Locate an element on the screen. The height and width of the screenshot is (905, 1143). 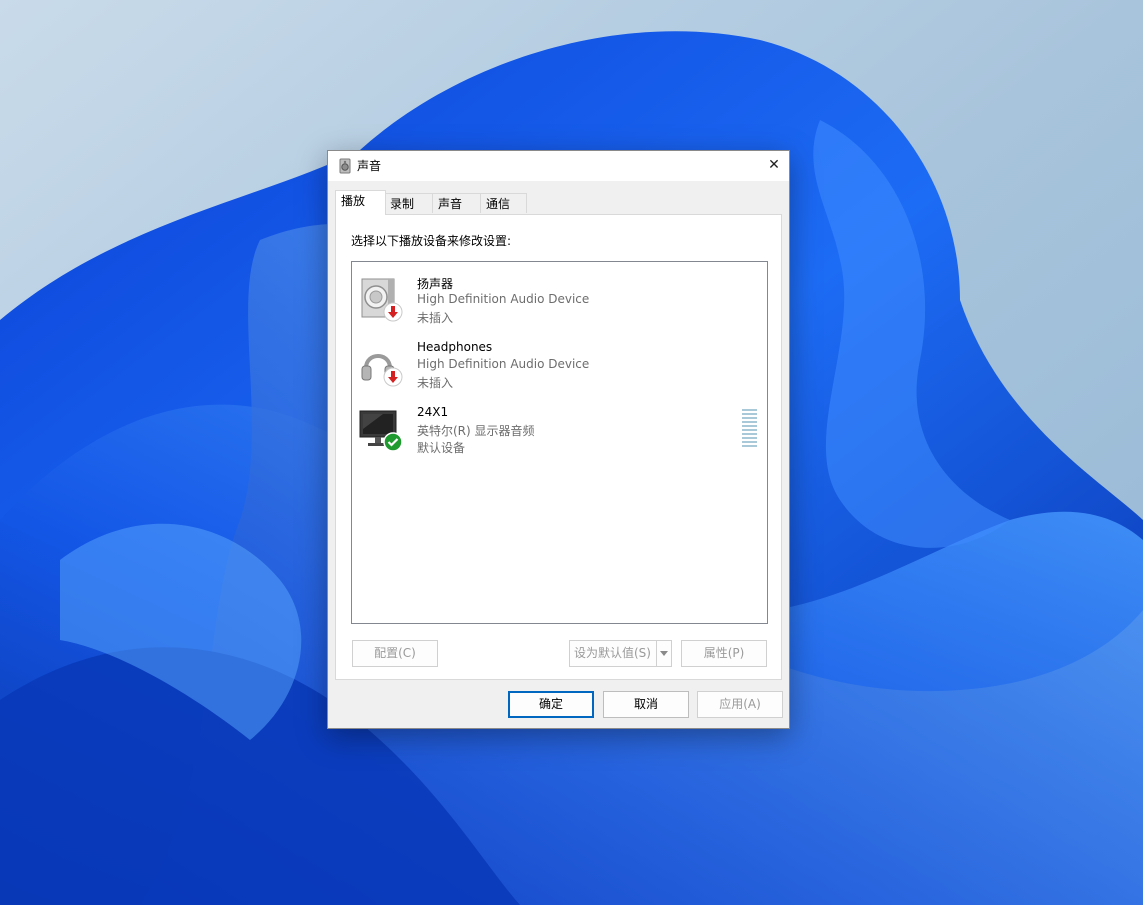
tab-communications: 通信 is located at coordinates (503, 203).